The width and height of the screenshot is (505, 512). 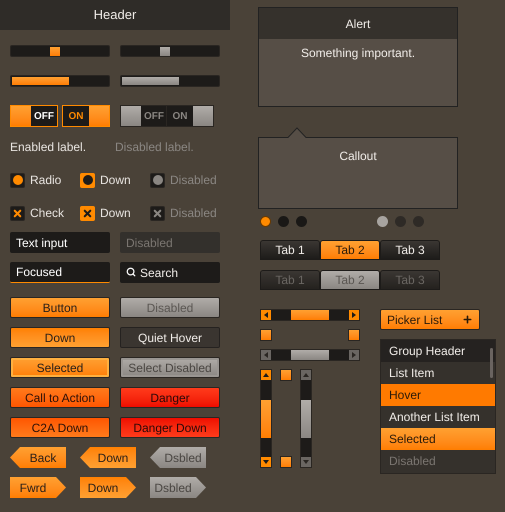 I want to click on button: Danger, so click(x=170, y=397).